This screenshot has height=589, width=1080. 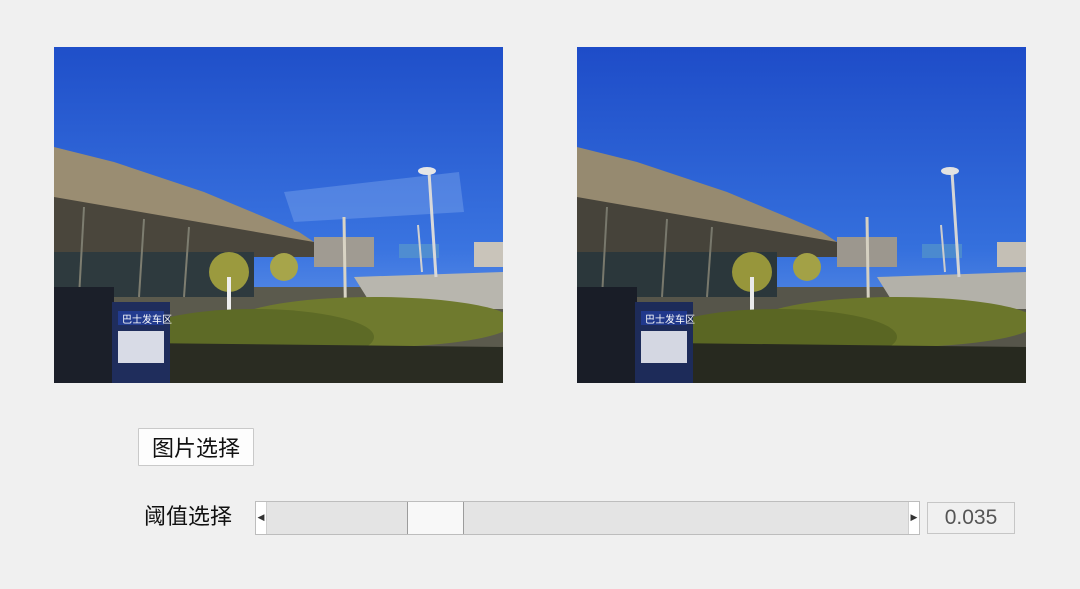 What do you see at coordinates (188, 517) in the screenshot?
I see `threshold-label: 阈值选择` at bounding box center [188, 517].